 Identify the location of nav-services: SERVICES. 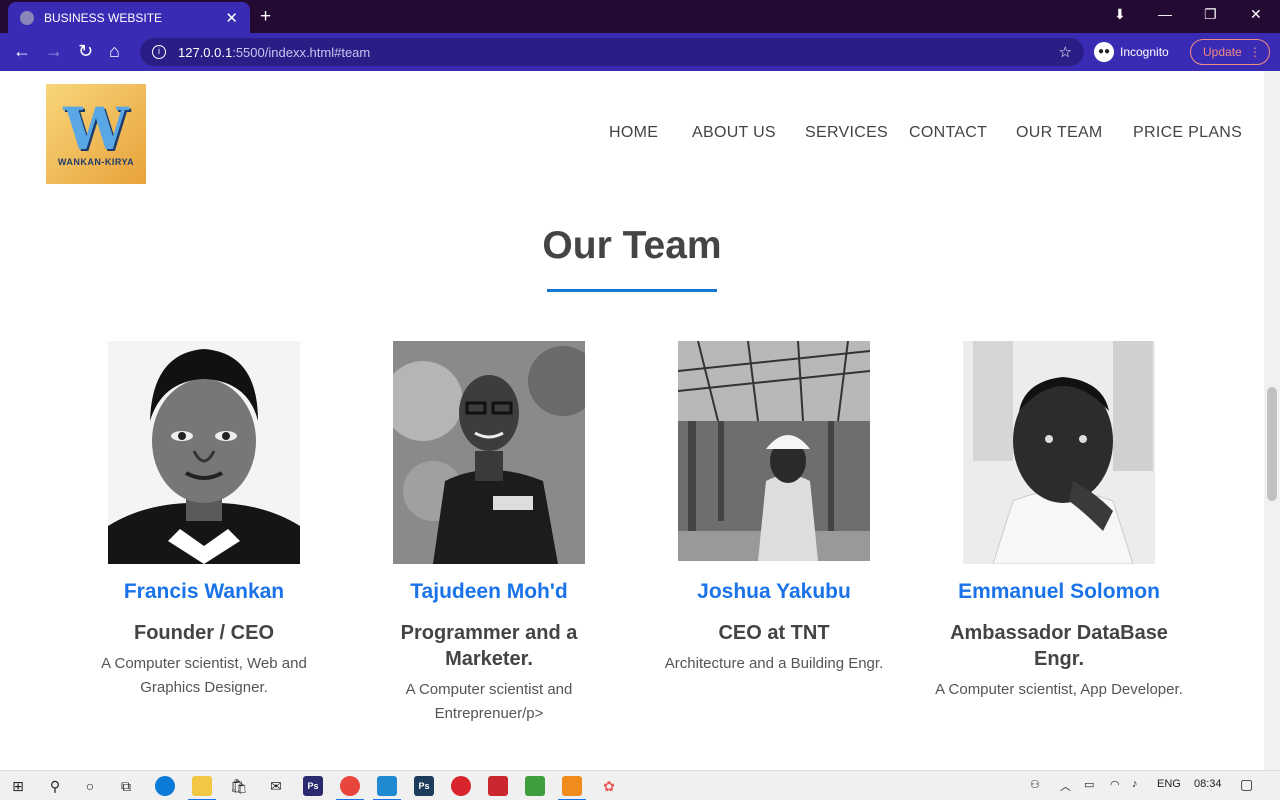
(846, 133).